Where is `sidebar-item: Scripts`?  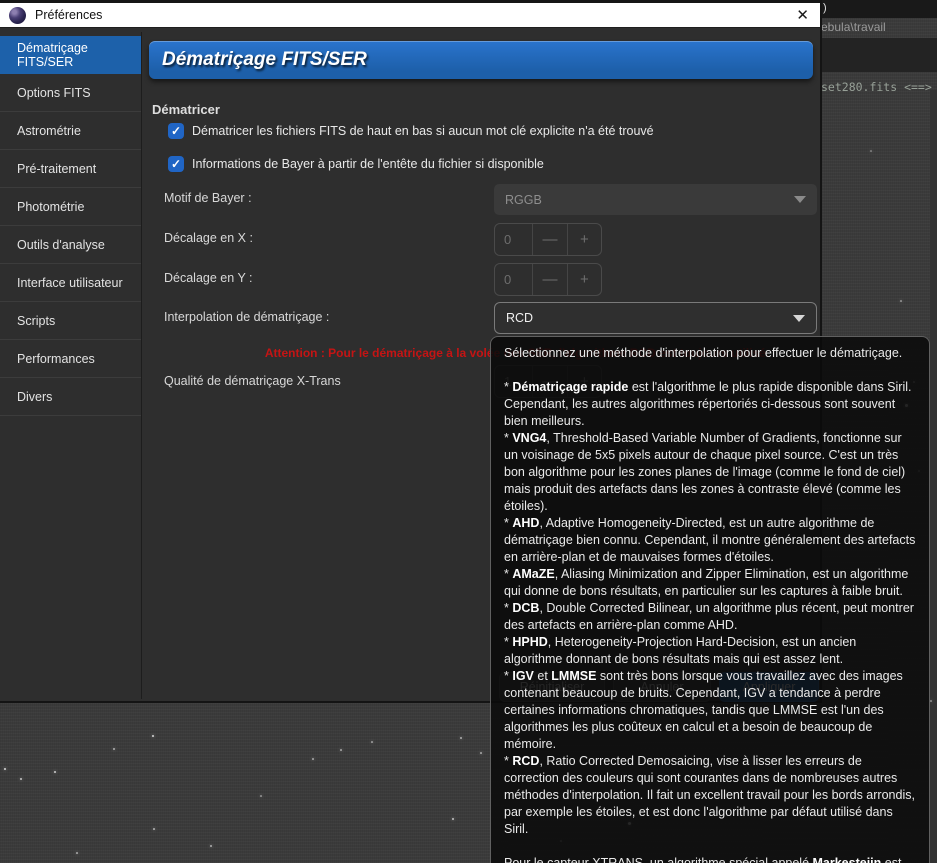
sidebar-item: Scripts is located at coordinates (70, 321).